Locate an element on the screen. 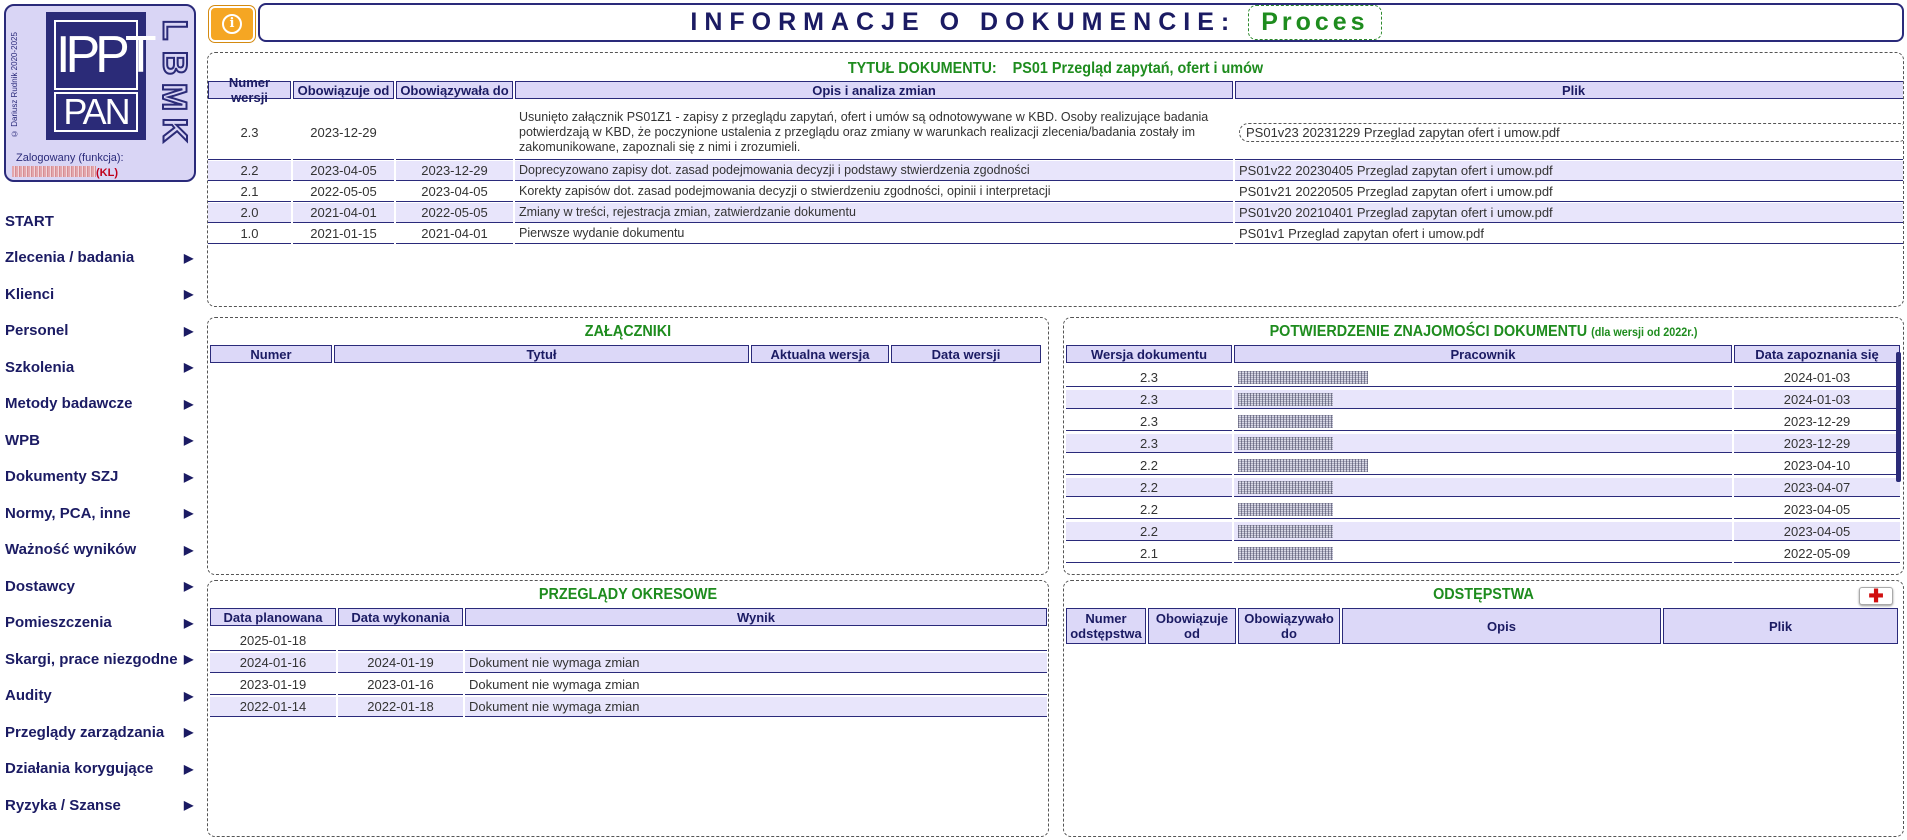  nav-item-label: Ryzyka / Szanse is located at coordinates (63, 805).